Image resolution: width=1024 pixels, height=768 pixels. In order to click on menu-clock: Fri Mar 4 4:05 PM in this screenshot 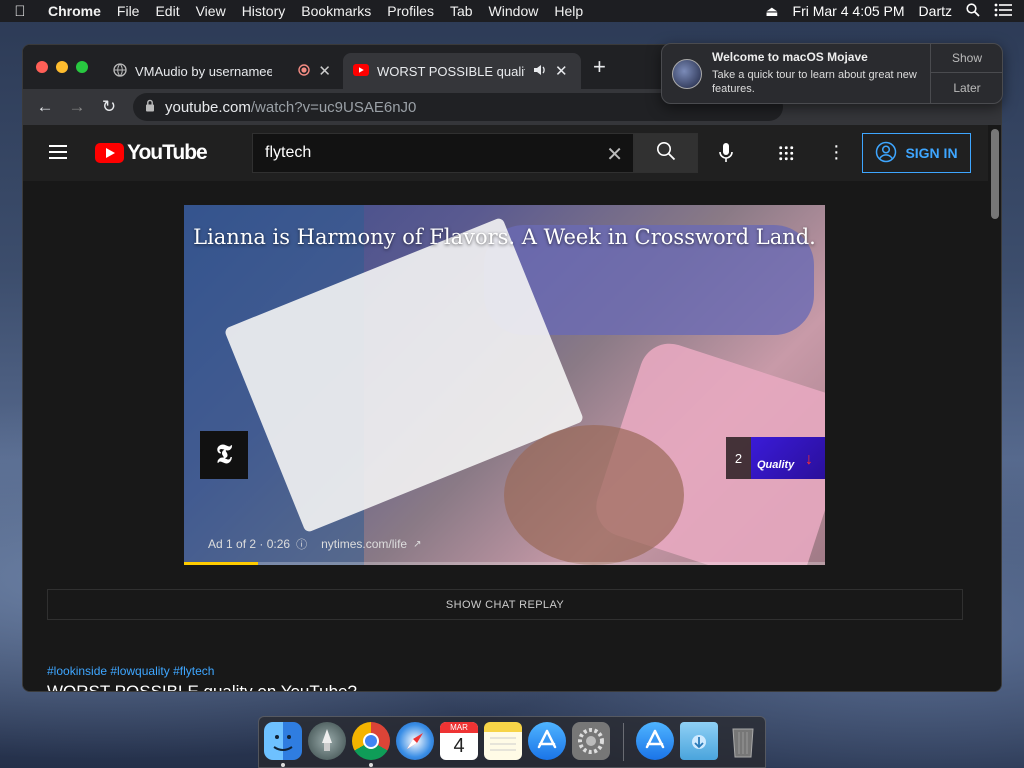, I will do `click(849, 11)`.